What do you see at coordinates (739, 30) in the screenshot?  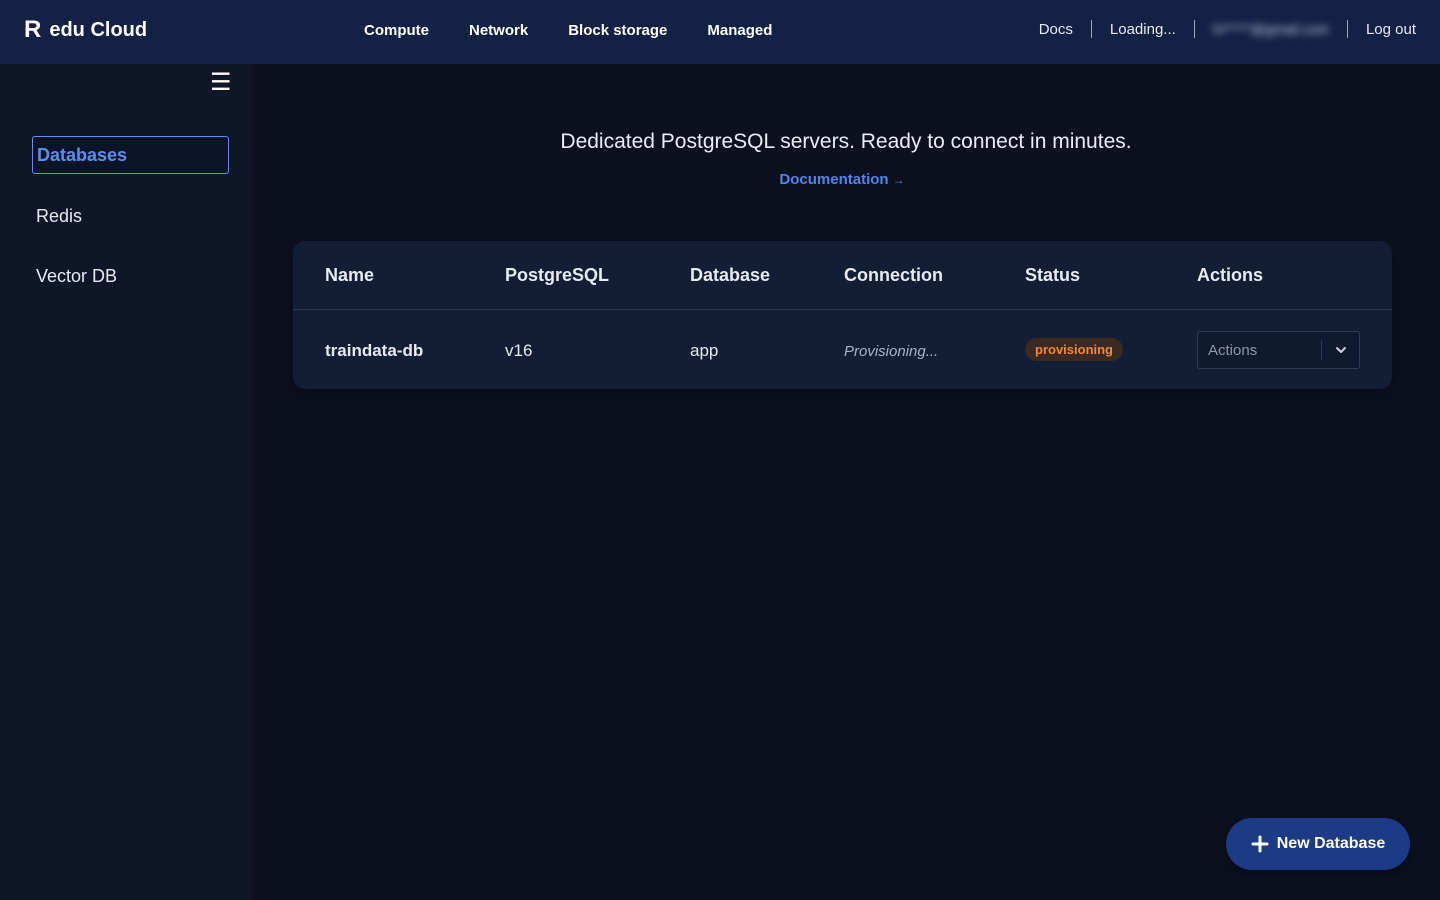 I see `nav-managed: Managed` at bounding box center [739, 30].